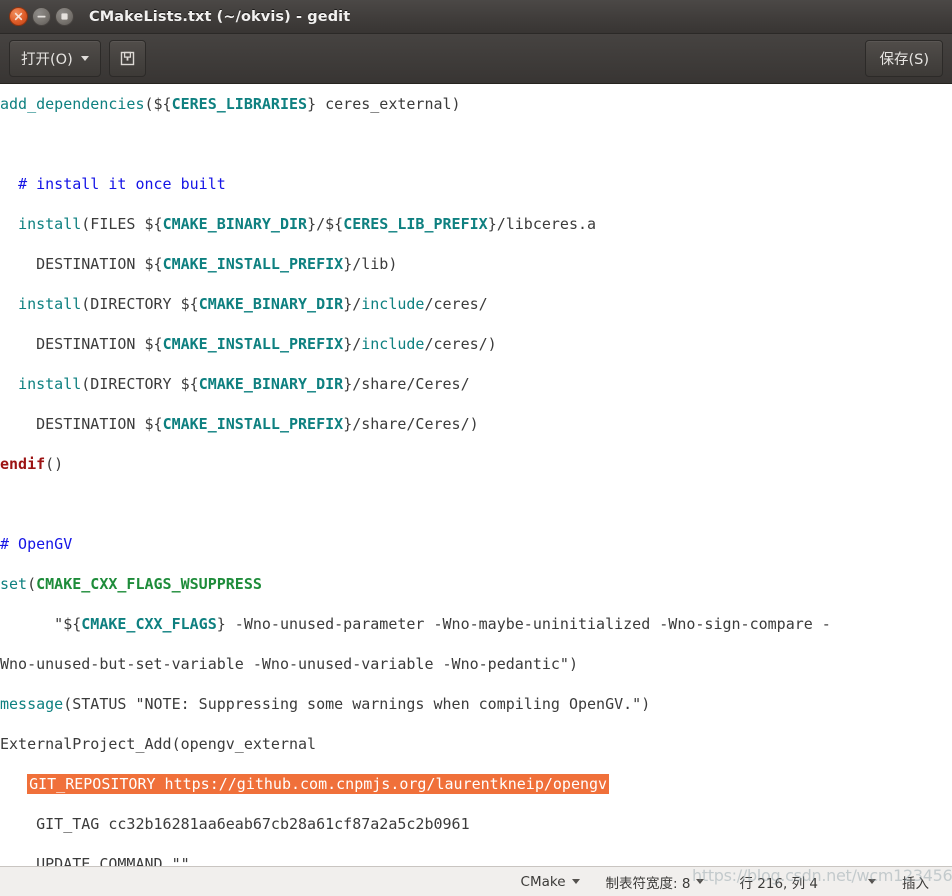  I want to click on open-button: 打开(O), so click(55, 58).